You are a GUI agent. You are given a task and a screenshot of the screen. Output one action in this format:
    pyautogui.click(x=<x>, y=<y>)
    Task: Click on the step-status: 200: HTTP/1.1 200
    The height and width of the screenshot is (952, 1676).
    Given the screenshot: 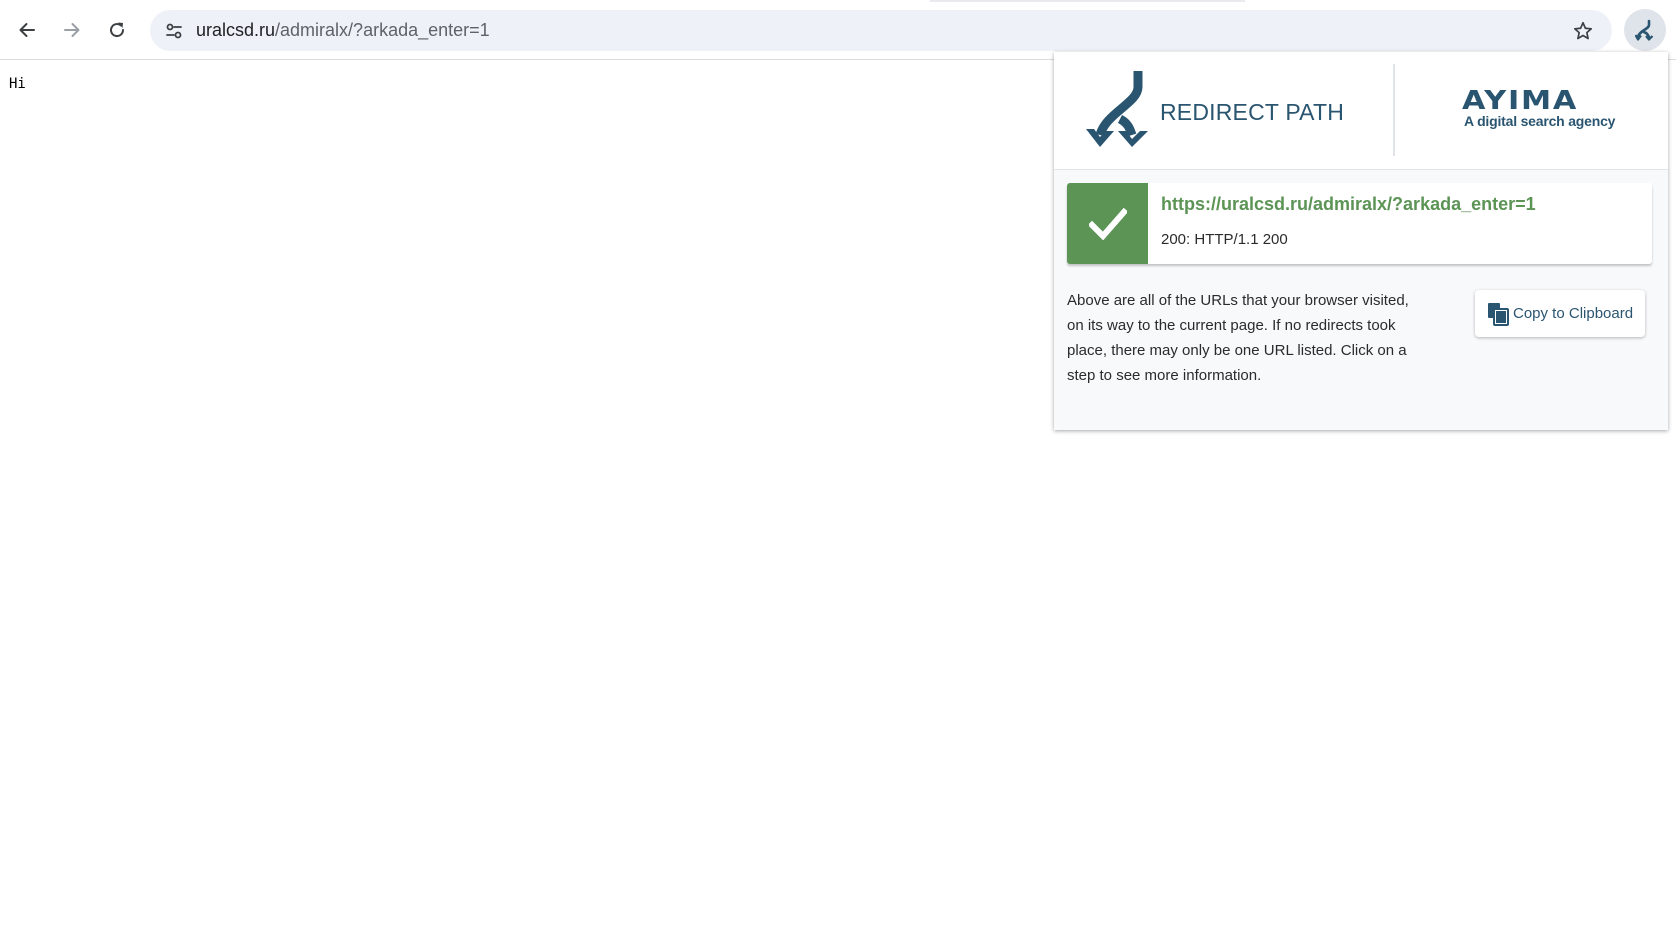 What is the action you would take?
    pyautogui.click(x=1224, y=239)
    